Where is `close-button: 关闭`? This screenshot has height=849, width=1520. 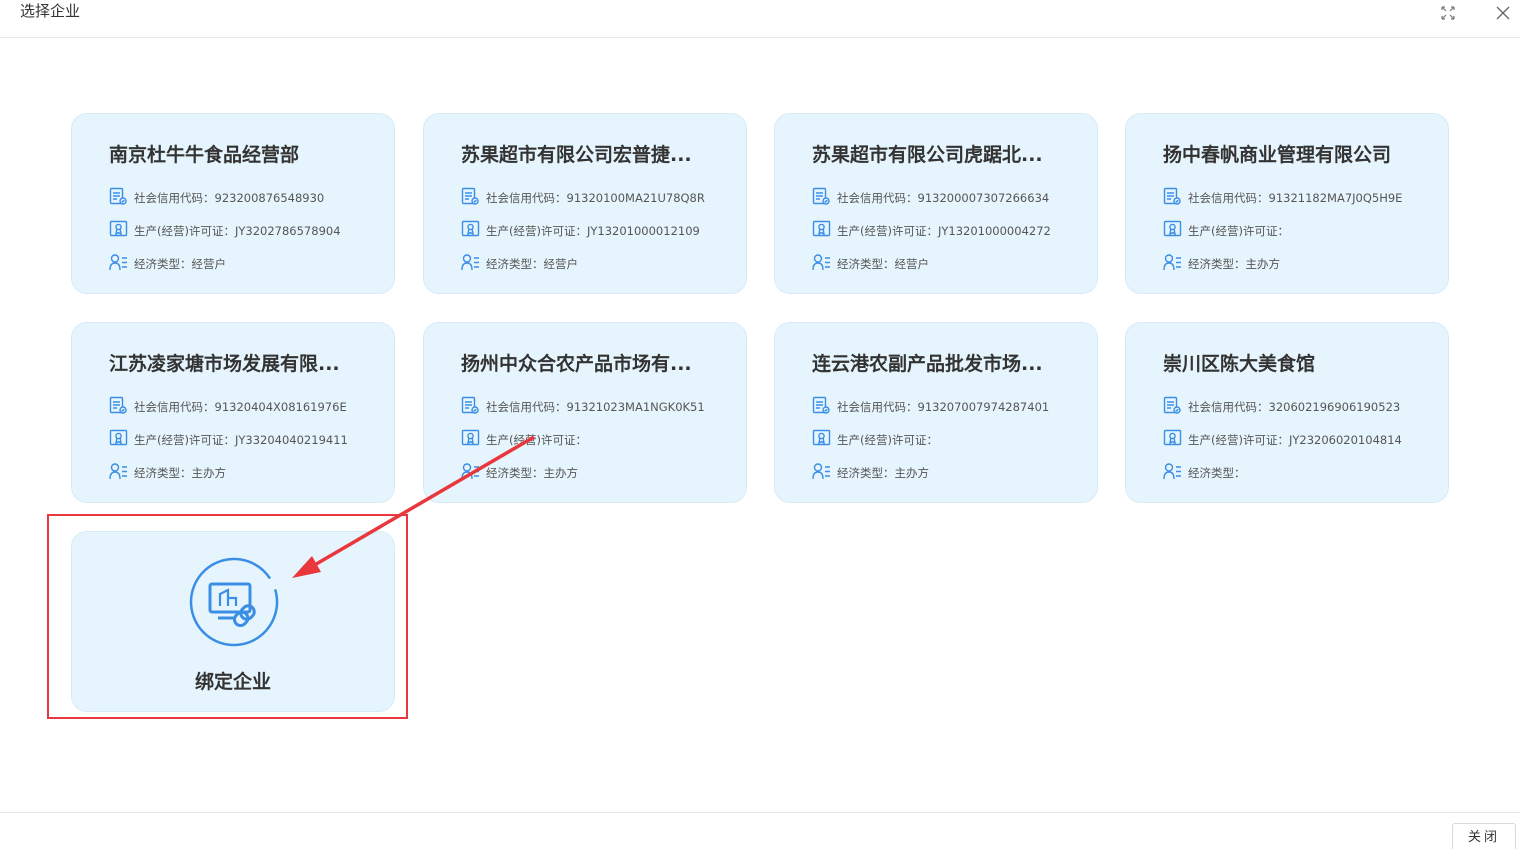
close-button: 关闭 is located at coordinates (1484, 836).